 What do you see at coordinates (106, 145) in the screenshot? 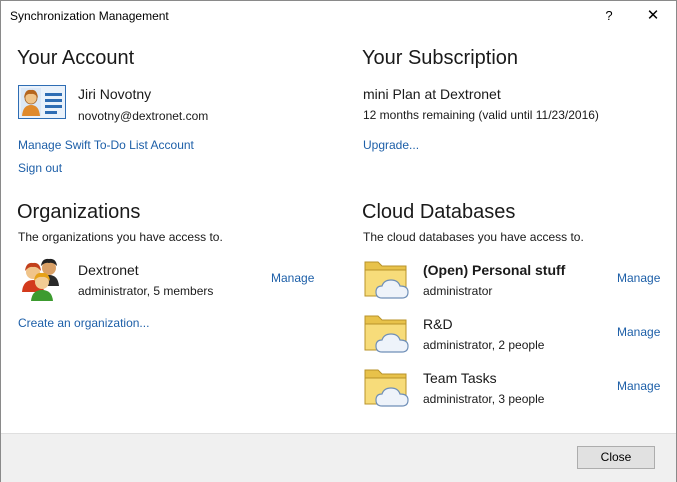
I see `manage-account-link: Manage Swift To-Do List Account` at bounding box center [106, 145].